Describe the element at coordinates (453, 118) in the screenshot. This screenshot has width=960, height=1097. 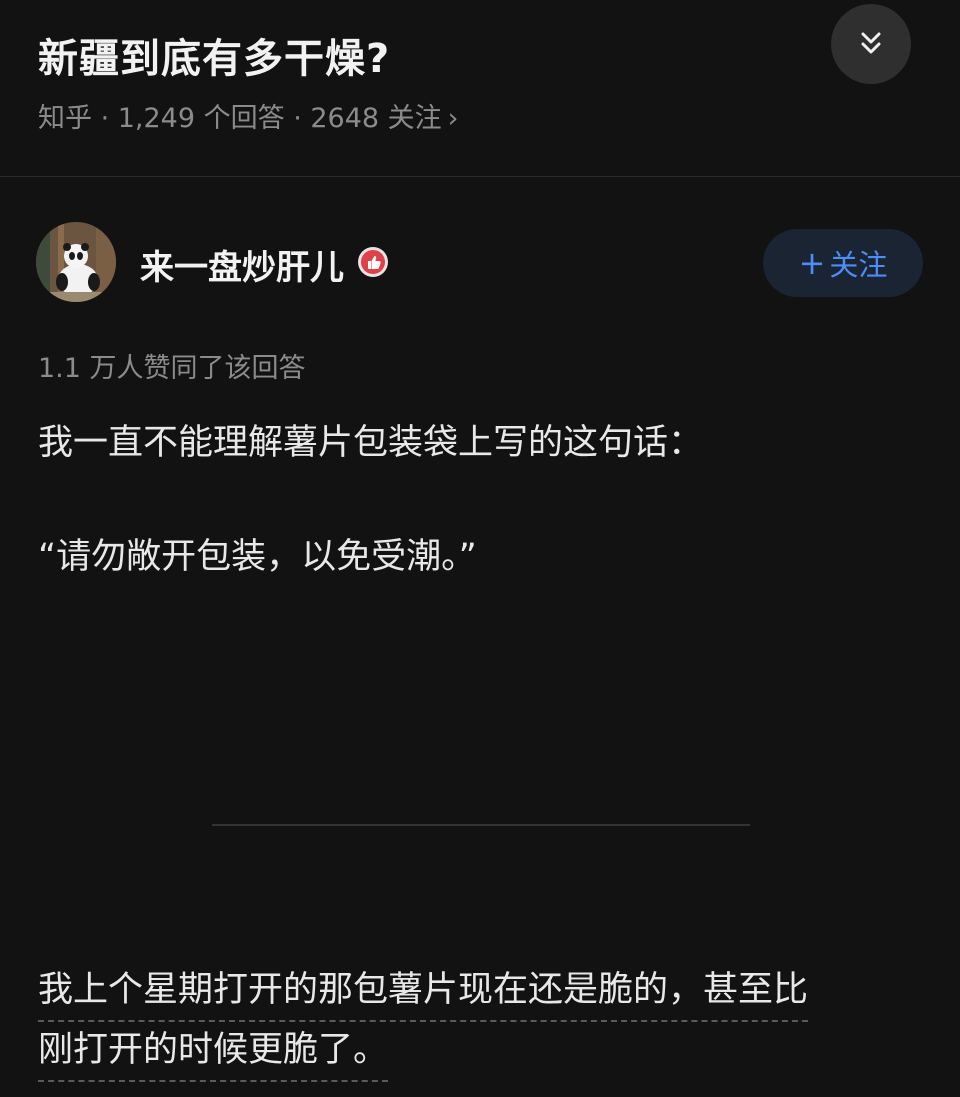
I see `chevron-right-icon: ›` at that location.